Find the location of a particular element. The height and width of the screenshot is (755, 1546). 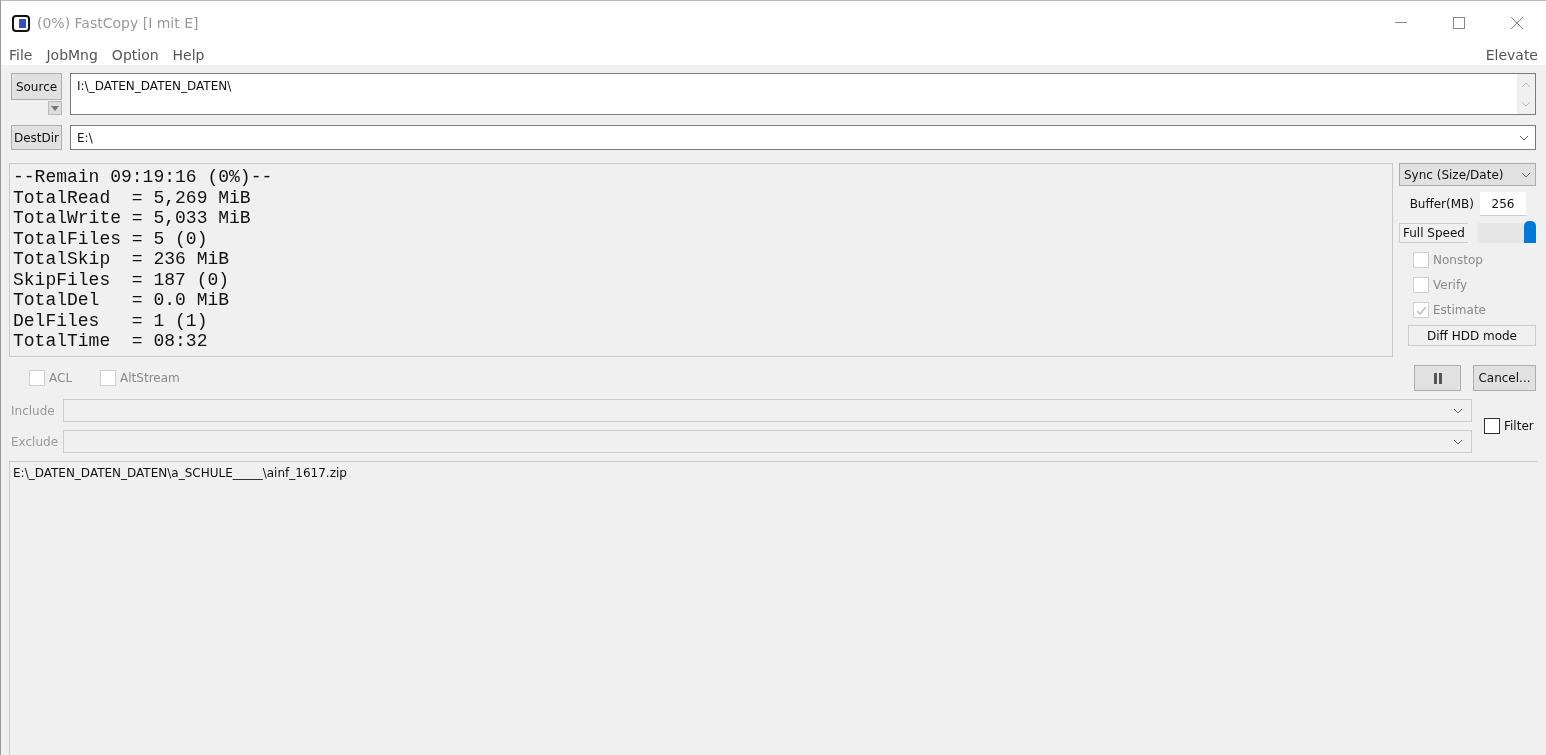

log-line: E:\_DATEN_DATEN_DATEN\a_SCHULE_____\ainf_1617.zip is located at coordinates (180, 473).